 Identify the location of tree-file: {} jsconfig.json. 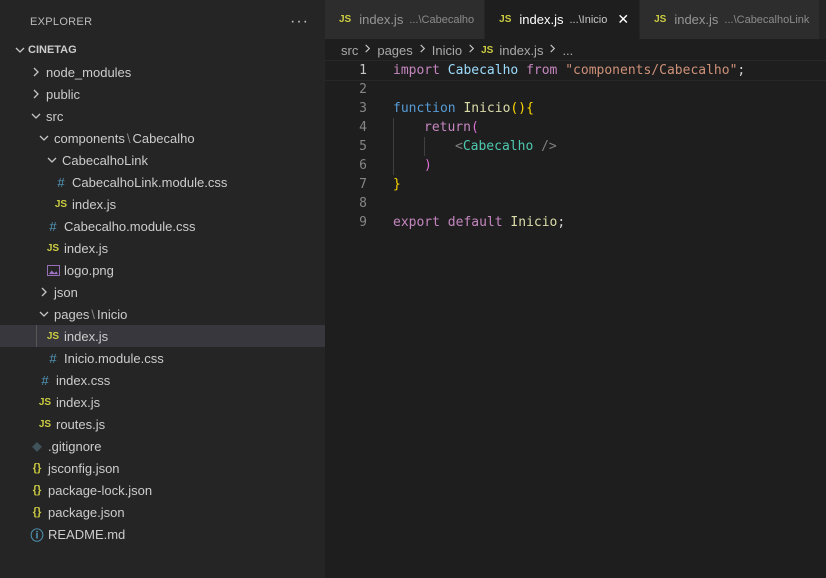
(162, 468).